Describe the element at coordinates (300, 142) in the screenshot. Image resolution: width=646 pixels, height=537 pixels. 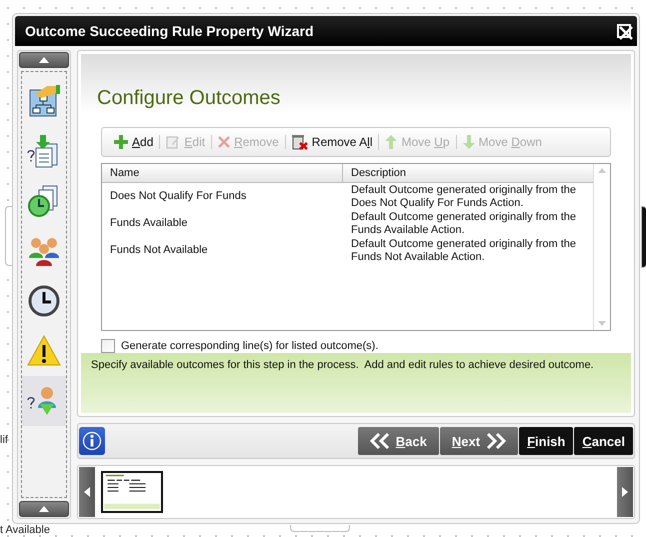
I see `trash-icon` at that location.